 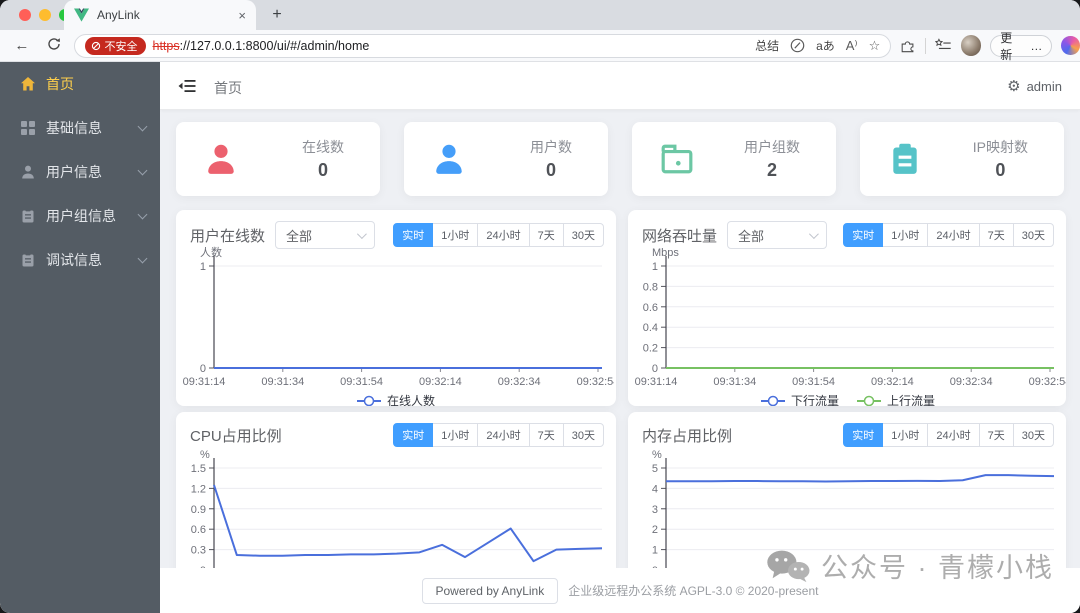 I want to click on grid-icon, so click(x=28, y=128).